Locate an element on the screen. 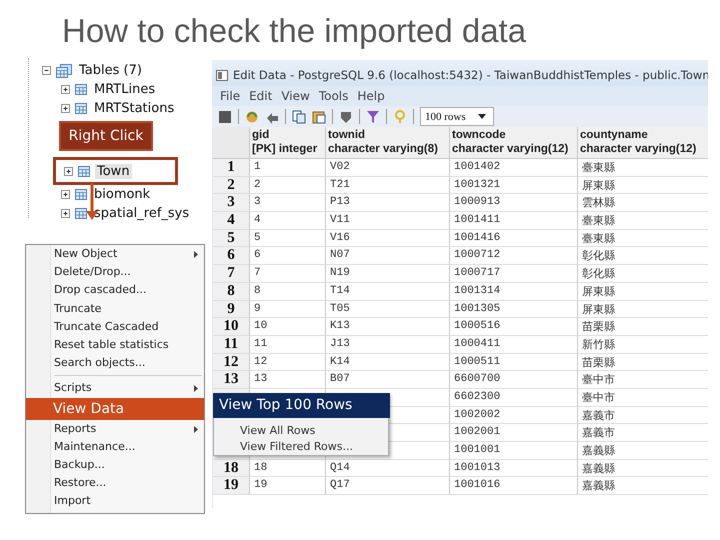  menu-item: Import is located at coordinates (115, 501).